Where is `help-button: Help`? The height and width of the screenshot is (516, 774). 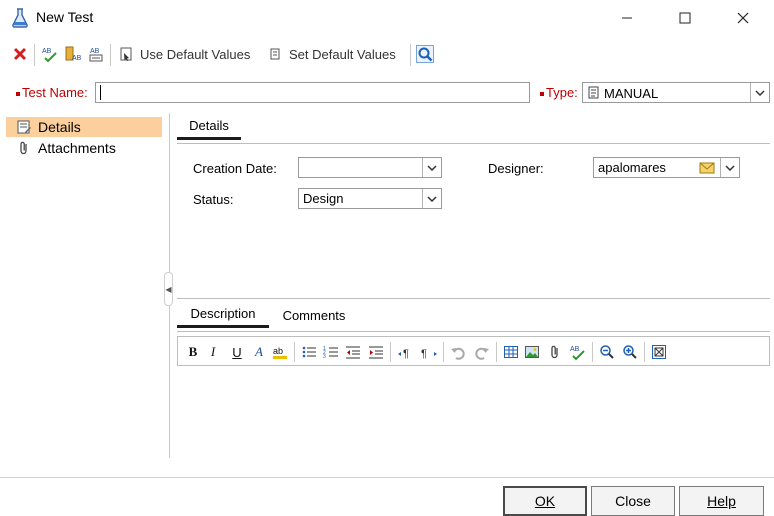
help-button: Help is located at coordinates (721, 501).